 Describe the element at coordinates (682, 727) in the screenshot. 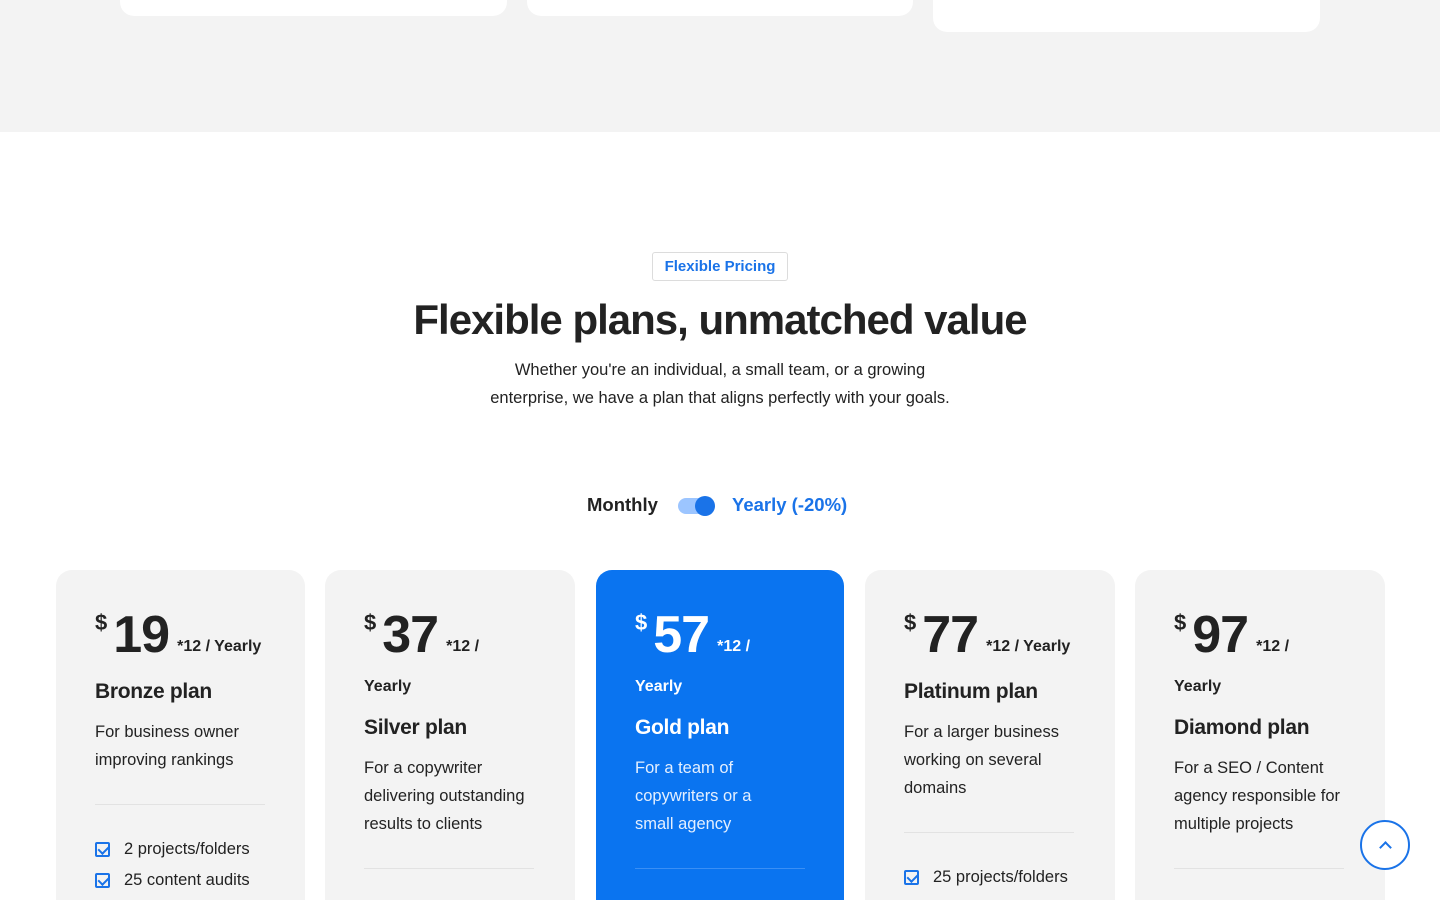

I see `plan-name: Gold plan` at that location.